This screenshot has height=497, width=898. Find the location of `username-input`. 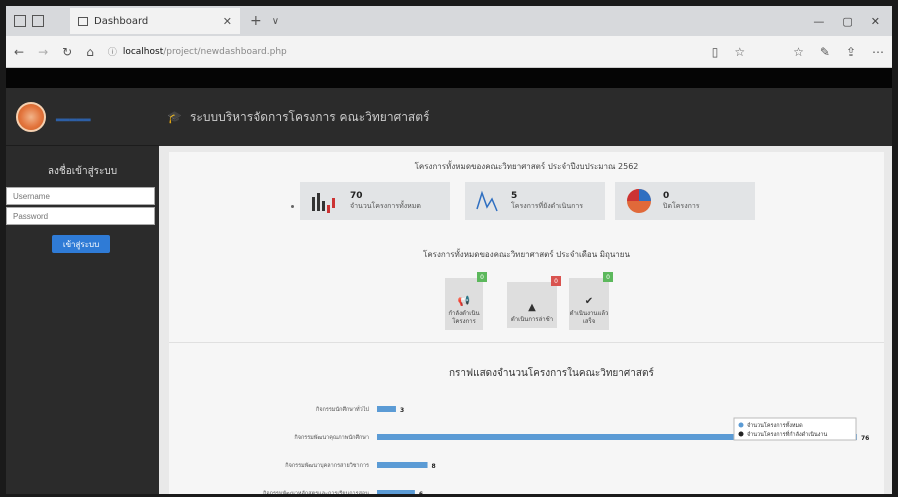

username-input is located at coordinates (80, 196).